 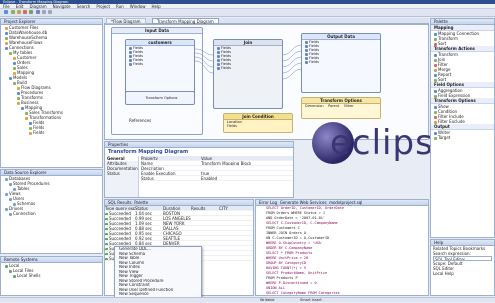 What do you see at coordinates (247, 299) in the screenshot?
I see `status-bar: Writable Smart Insert` at bounding box center [247, 299].